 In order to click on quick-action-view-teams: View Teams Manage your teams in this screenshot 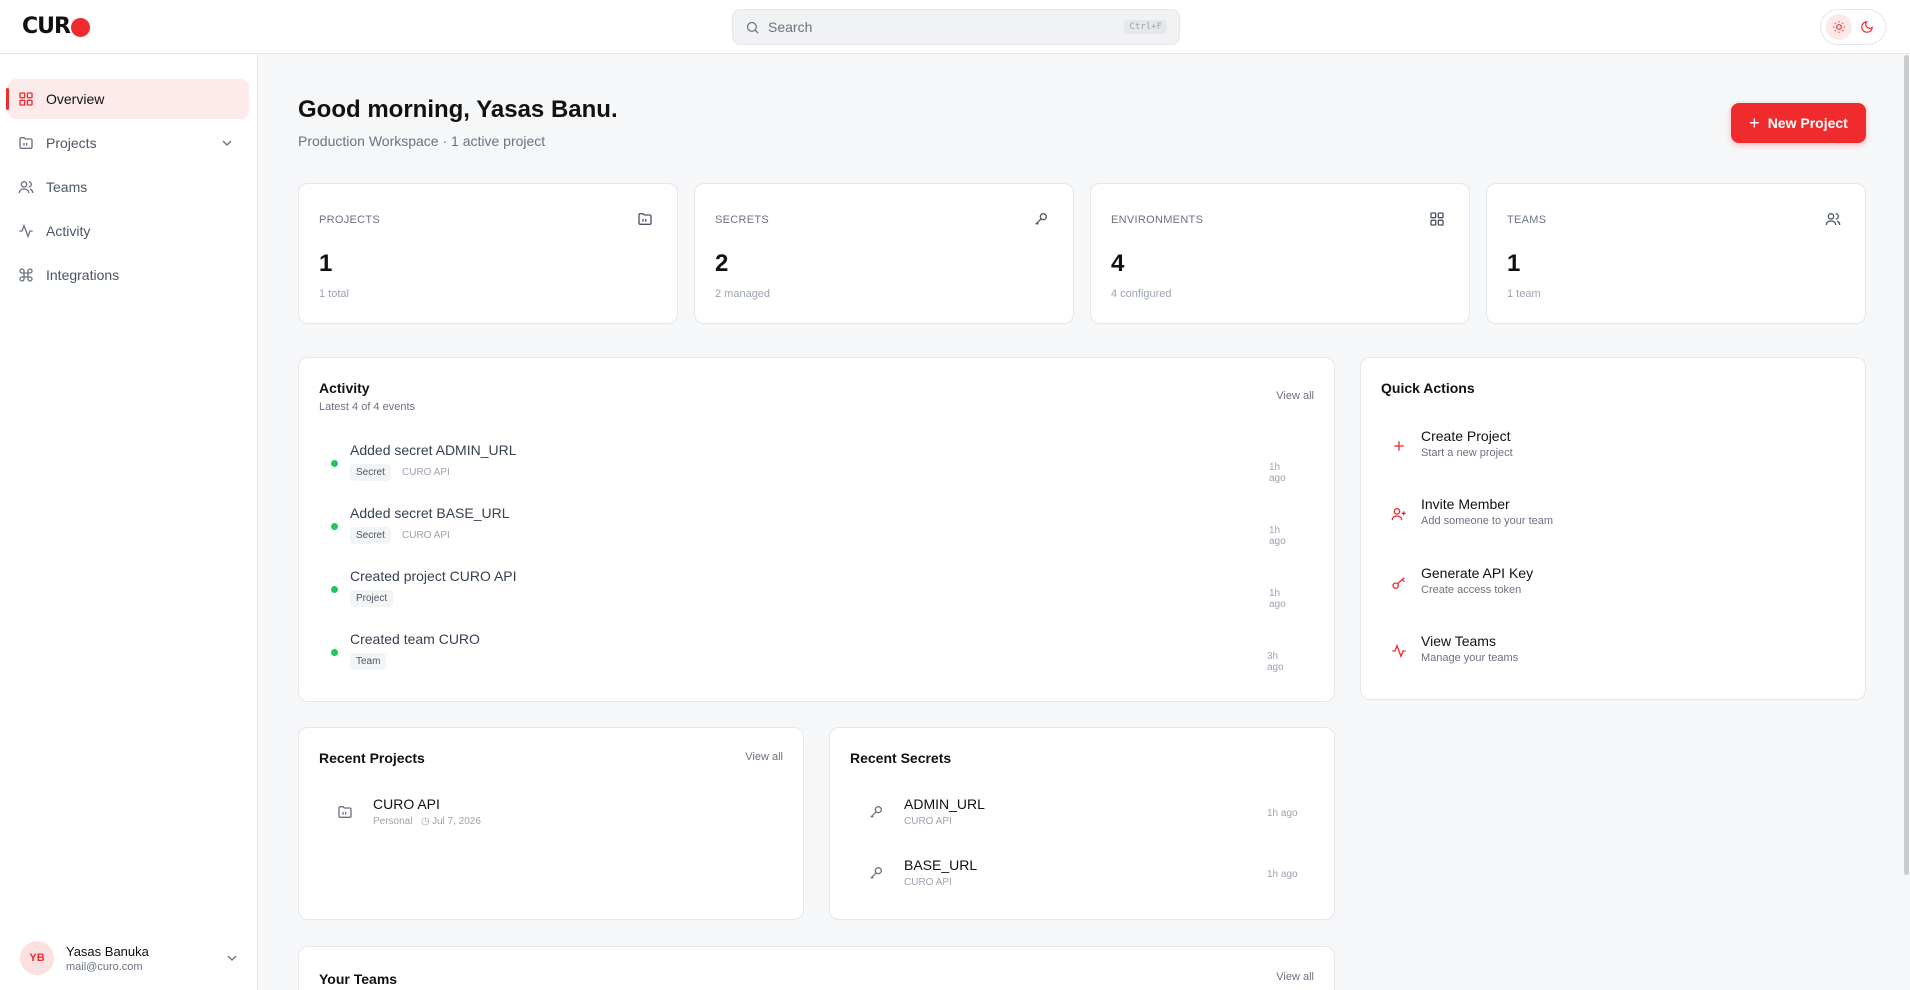, I will do `click(1551, 655)`.